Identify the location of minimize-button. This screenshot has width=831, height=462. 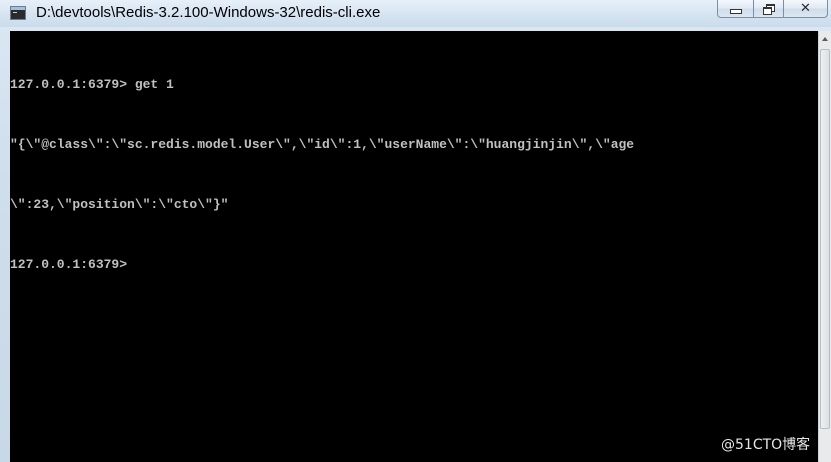
(735, 9).